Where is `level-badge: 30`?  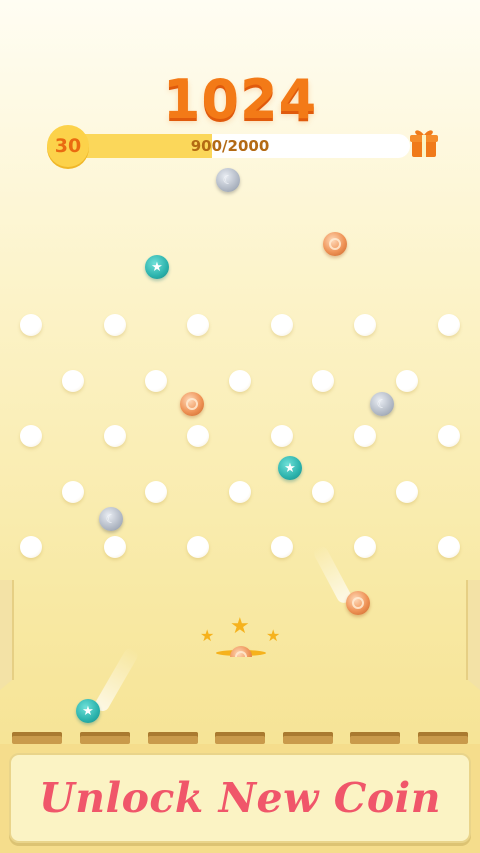
level-badge: 30 is located at coordinates (68, 146).